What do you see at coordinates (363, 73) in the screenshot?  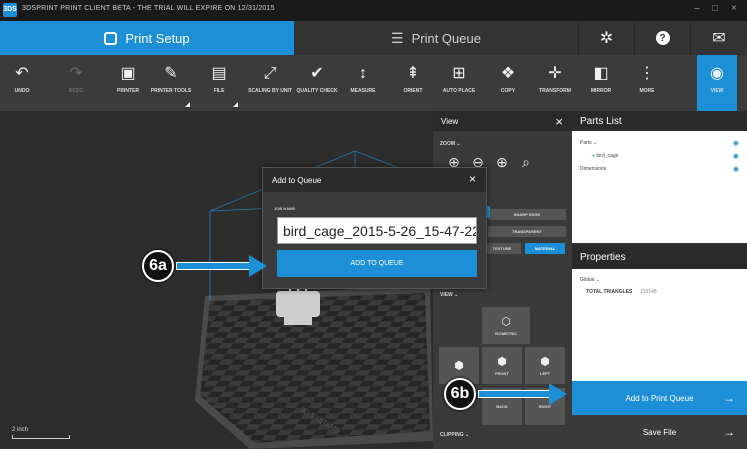 I see `measure-icon: ↕` at bounding box center [363, 73].